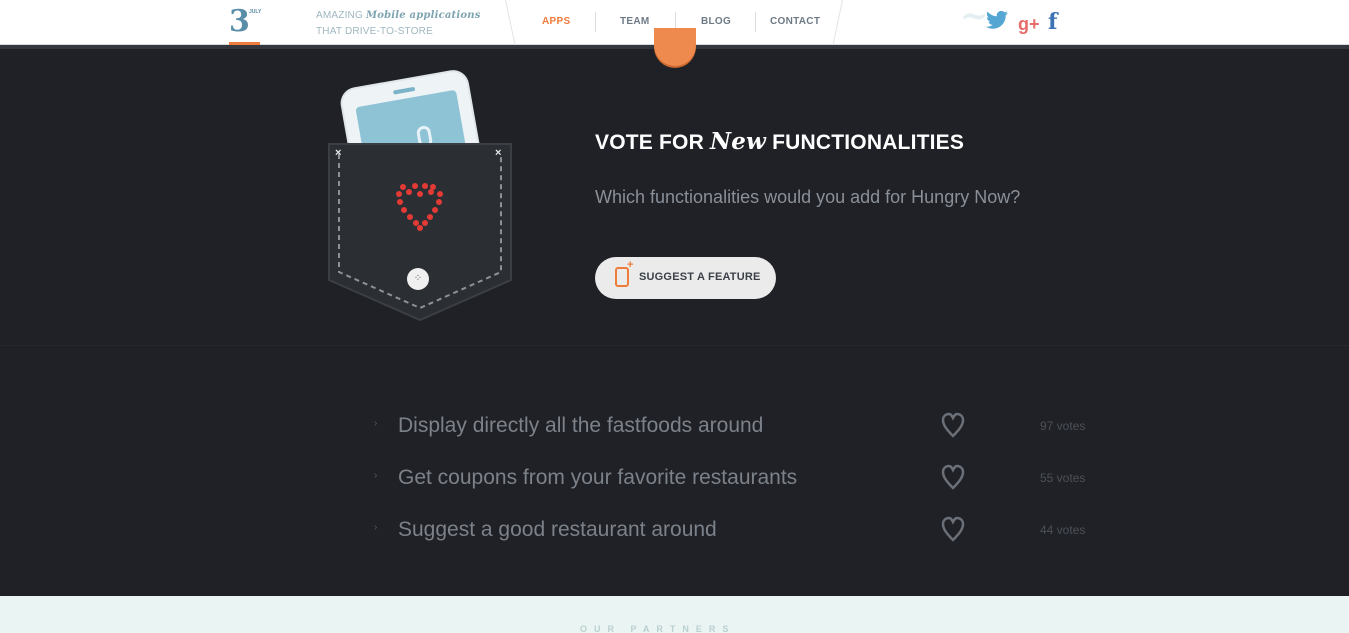  I want to click on nav-blog: BLOG, so click(716, 21).